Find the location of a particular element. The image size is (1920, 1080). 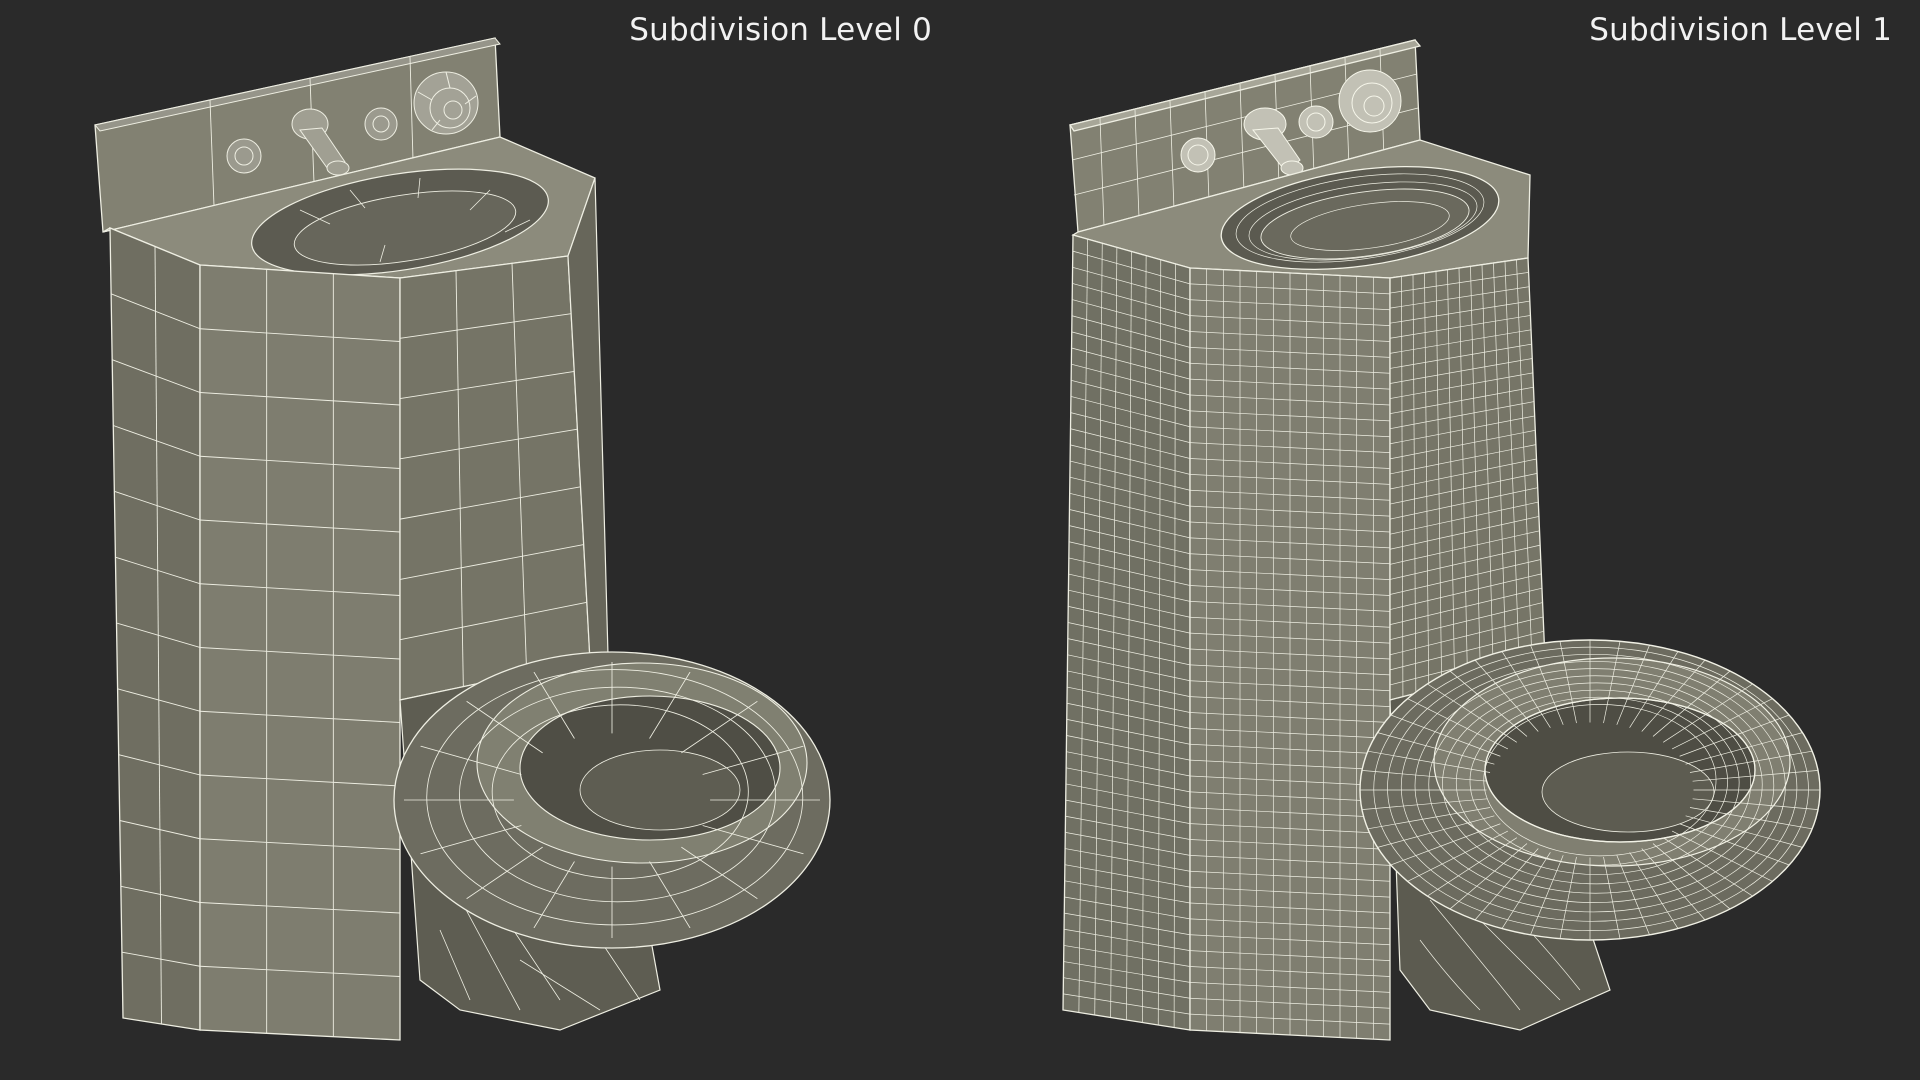

cabinet-left-face is located at coordinates (155, 629).